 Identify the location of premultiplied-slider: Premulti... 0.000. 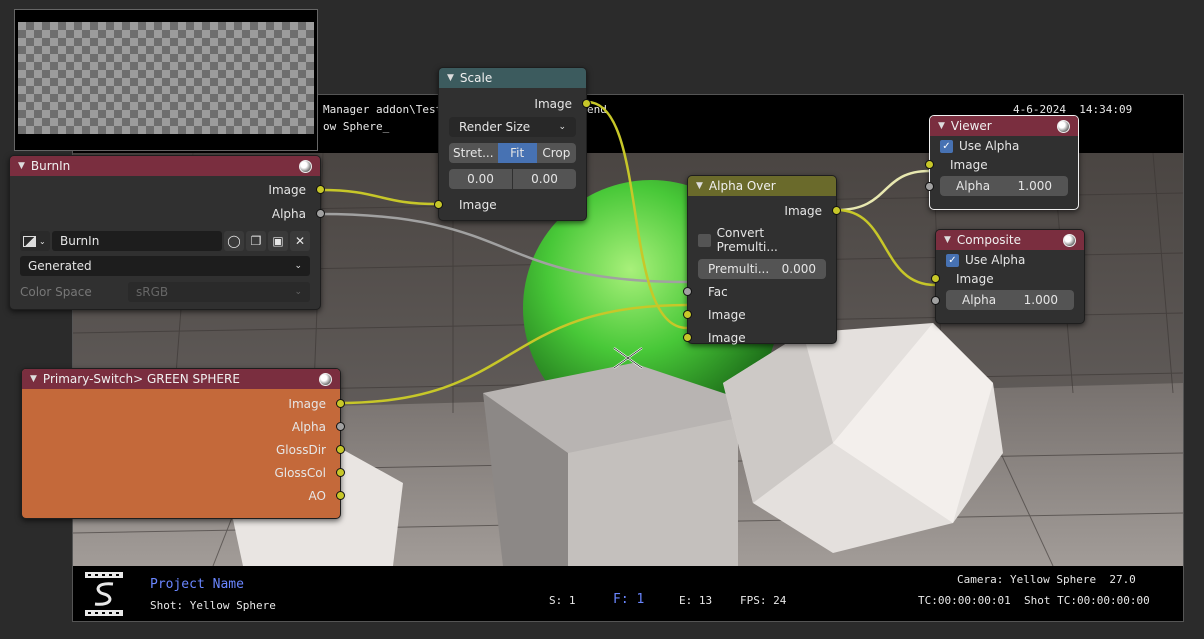
(762, 269).